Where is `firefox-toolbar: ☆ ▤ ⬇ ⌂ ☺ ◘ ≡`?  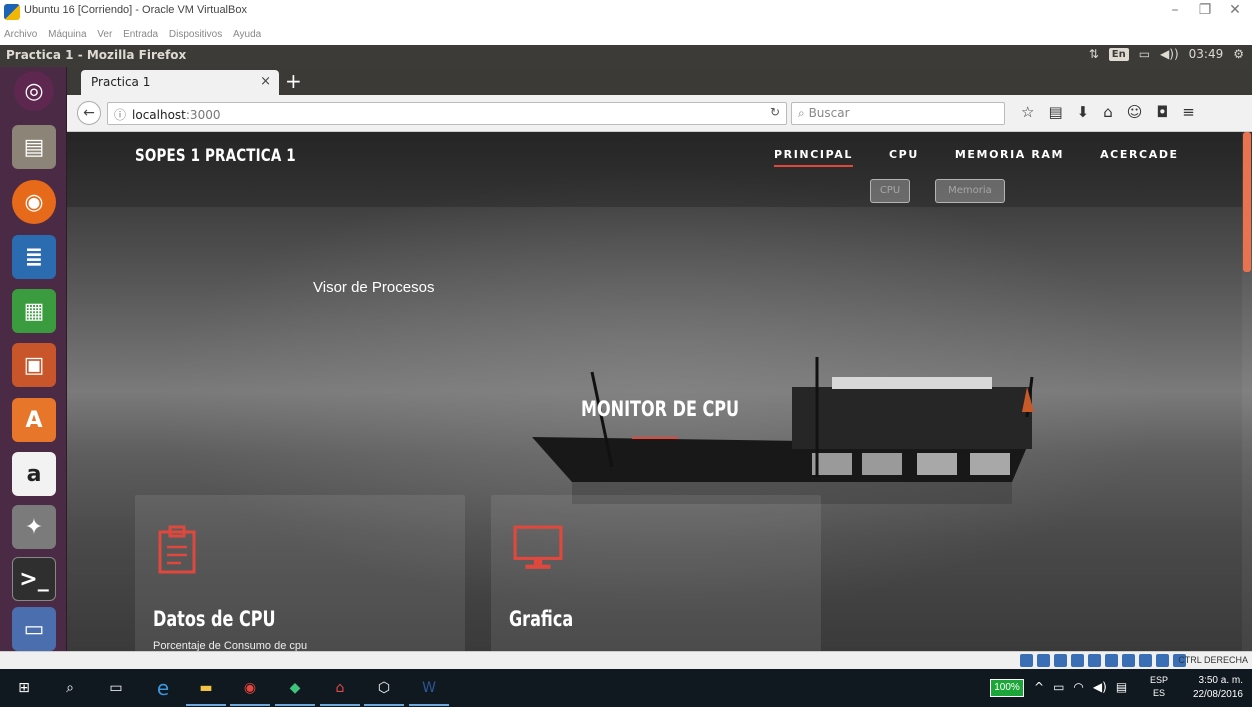 firefox-toolbar: ☆ ▤ ⬇ ⌂ ☺ ◘ ≡ is located at coordinates (1108, 112).